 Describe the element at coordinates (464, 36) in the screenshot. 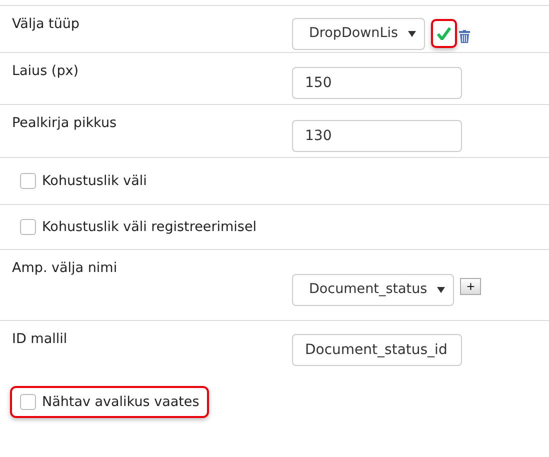

I see `trash-icon` at that location.